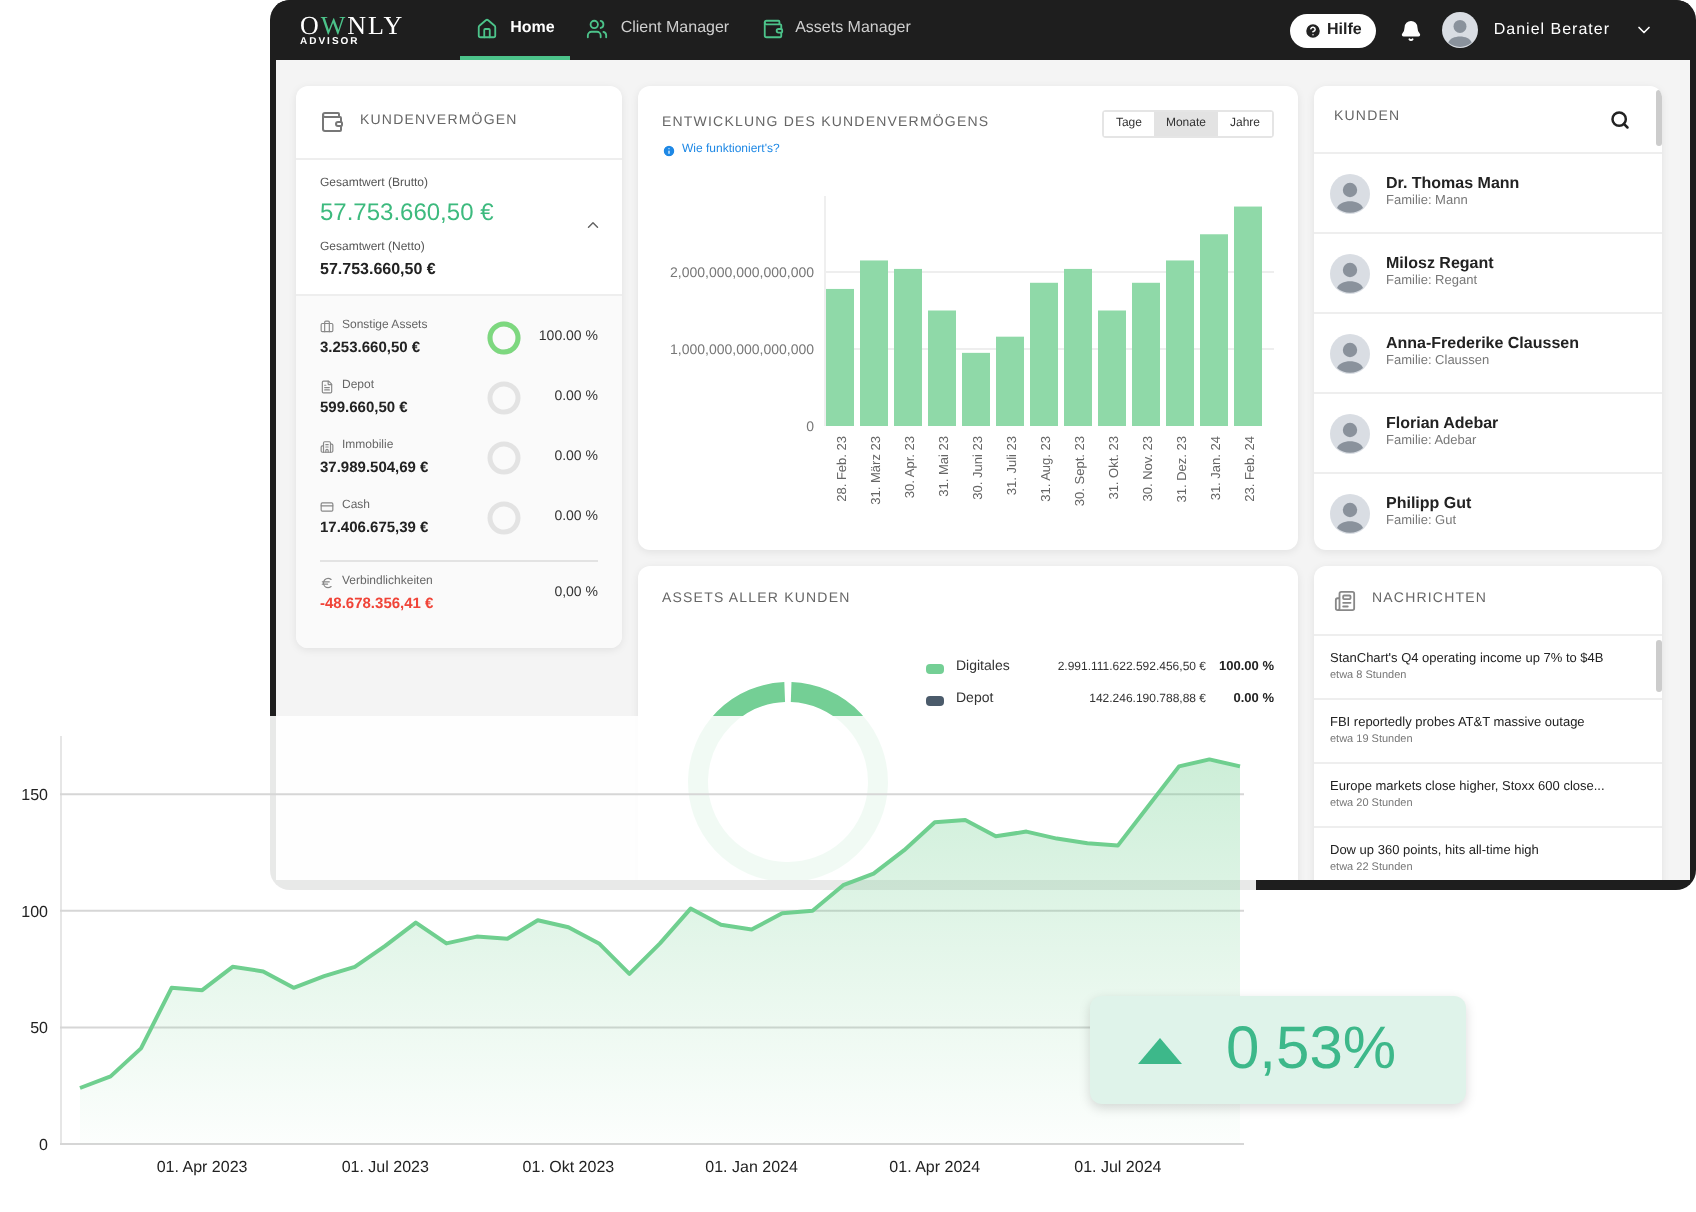 Image resolution: width=1696 pixels, height=1212 pixels. I want to click on people-icon, so click(597, 28).